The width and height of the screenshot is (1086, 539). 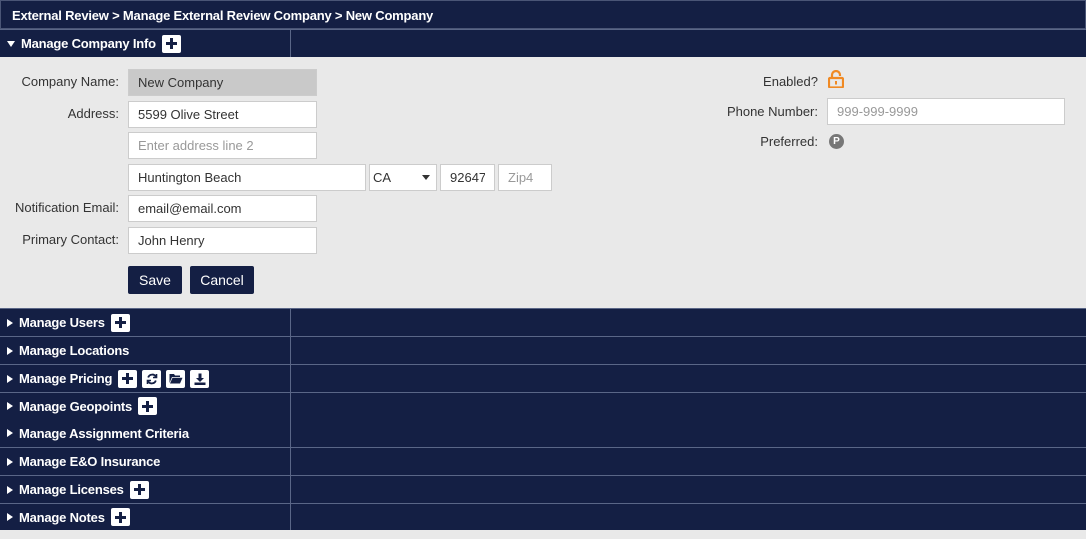 What do you see at coordinates (74, 350) in the screenshot?
I see `section-title: Manage Locations` at bounding box center [74, 350].